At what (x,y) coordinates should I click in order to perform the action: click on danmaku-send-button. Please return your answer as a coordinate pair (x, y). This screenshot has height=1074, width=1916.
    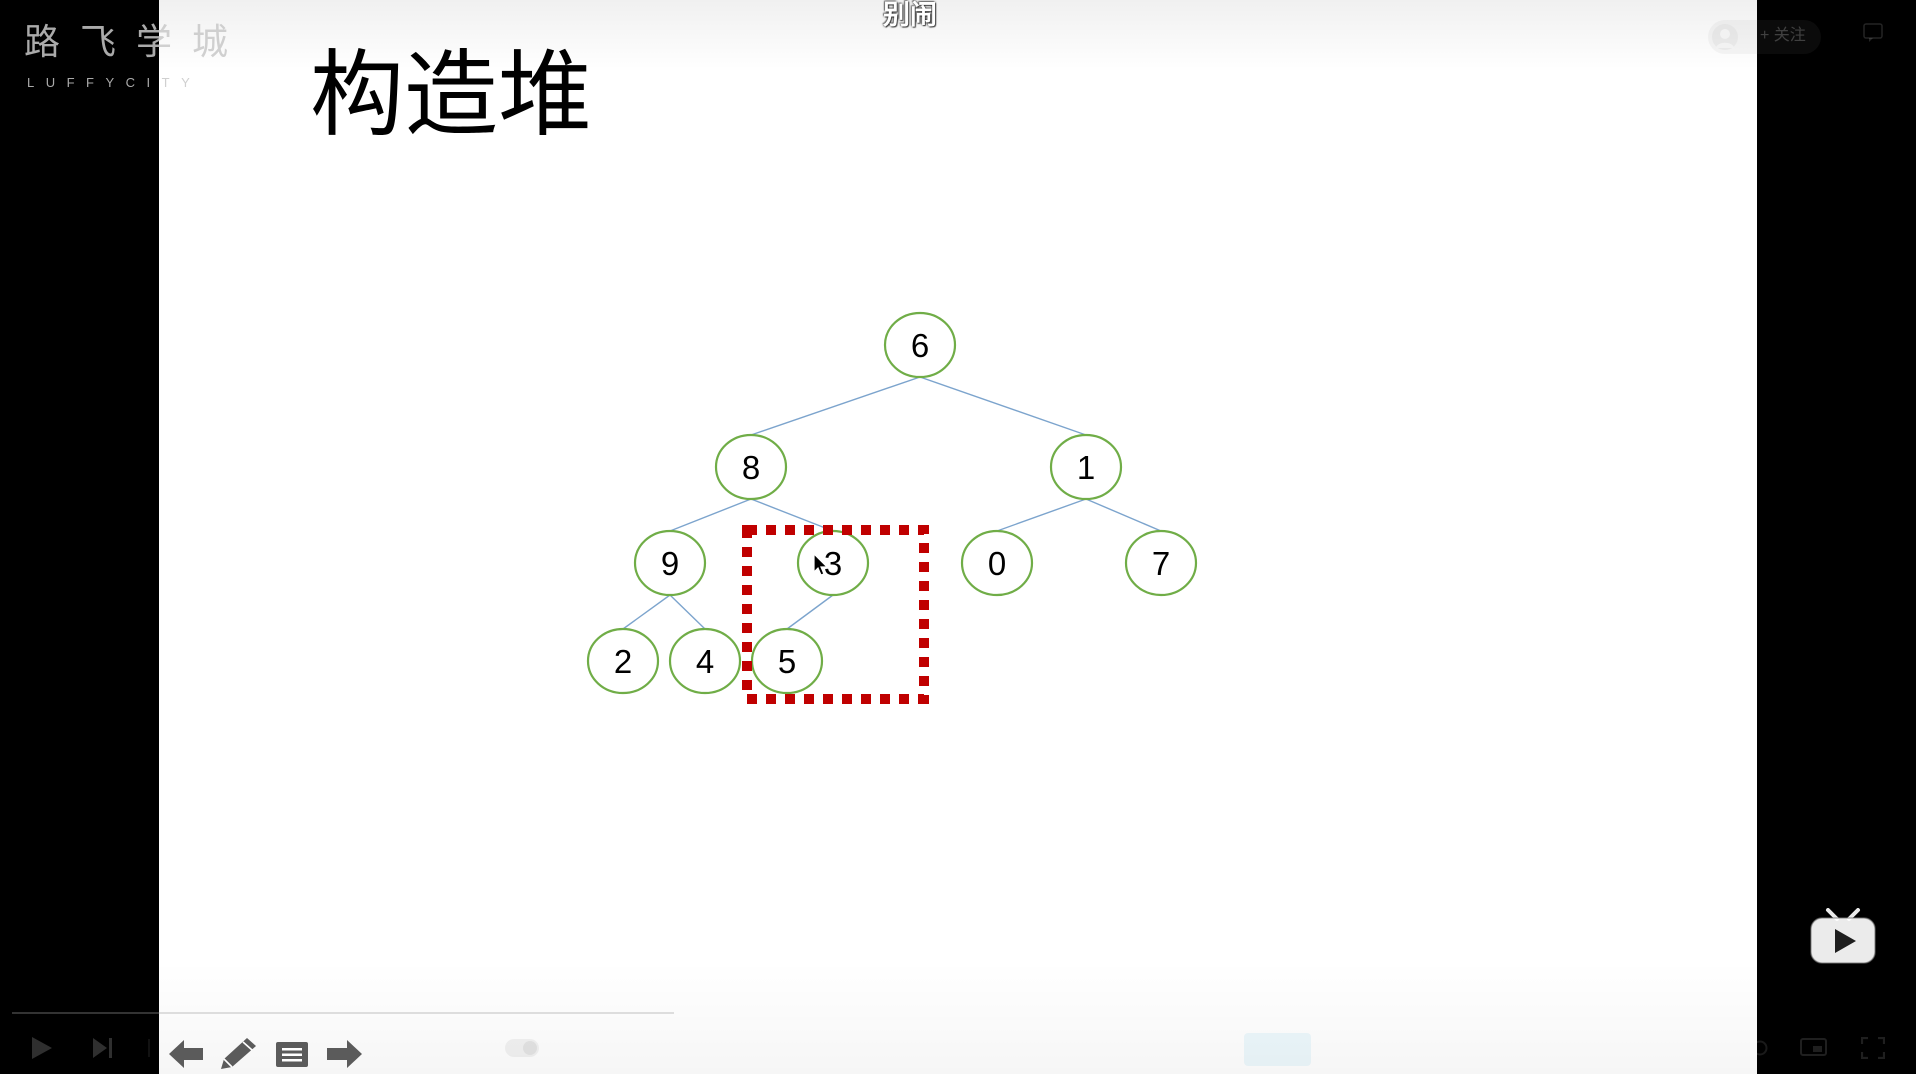
    Looking at the image, I should click on (1277, 1049).